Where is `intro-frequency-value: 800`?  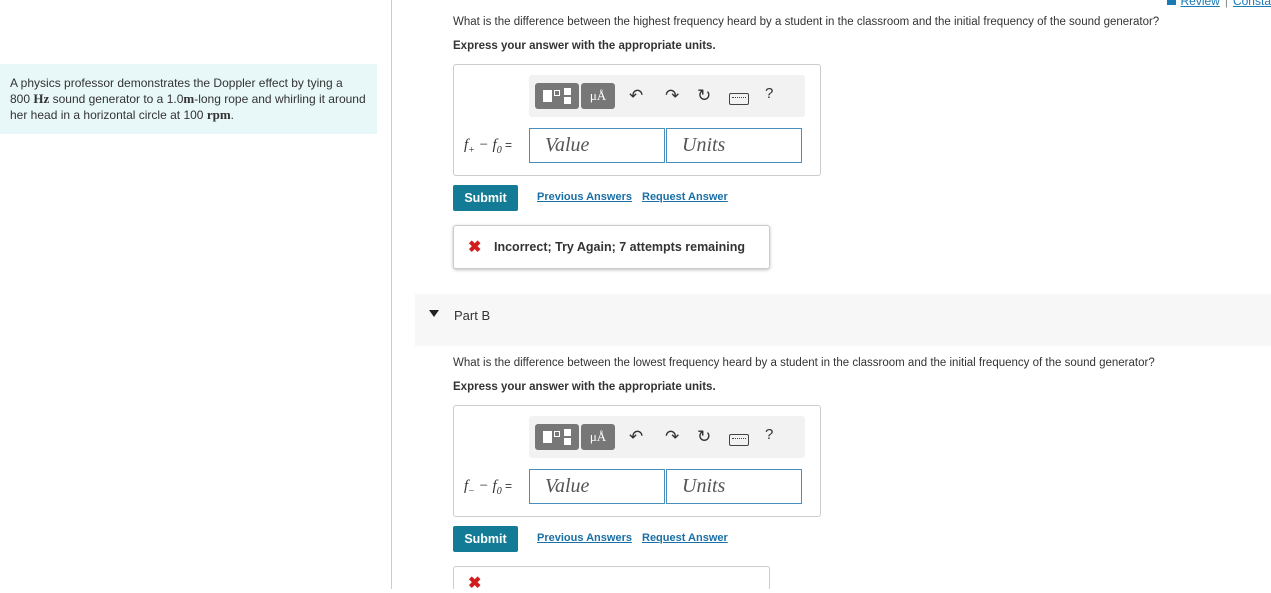 intro-frequency-value: 800 is located at coordinates (20, 99).